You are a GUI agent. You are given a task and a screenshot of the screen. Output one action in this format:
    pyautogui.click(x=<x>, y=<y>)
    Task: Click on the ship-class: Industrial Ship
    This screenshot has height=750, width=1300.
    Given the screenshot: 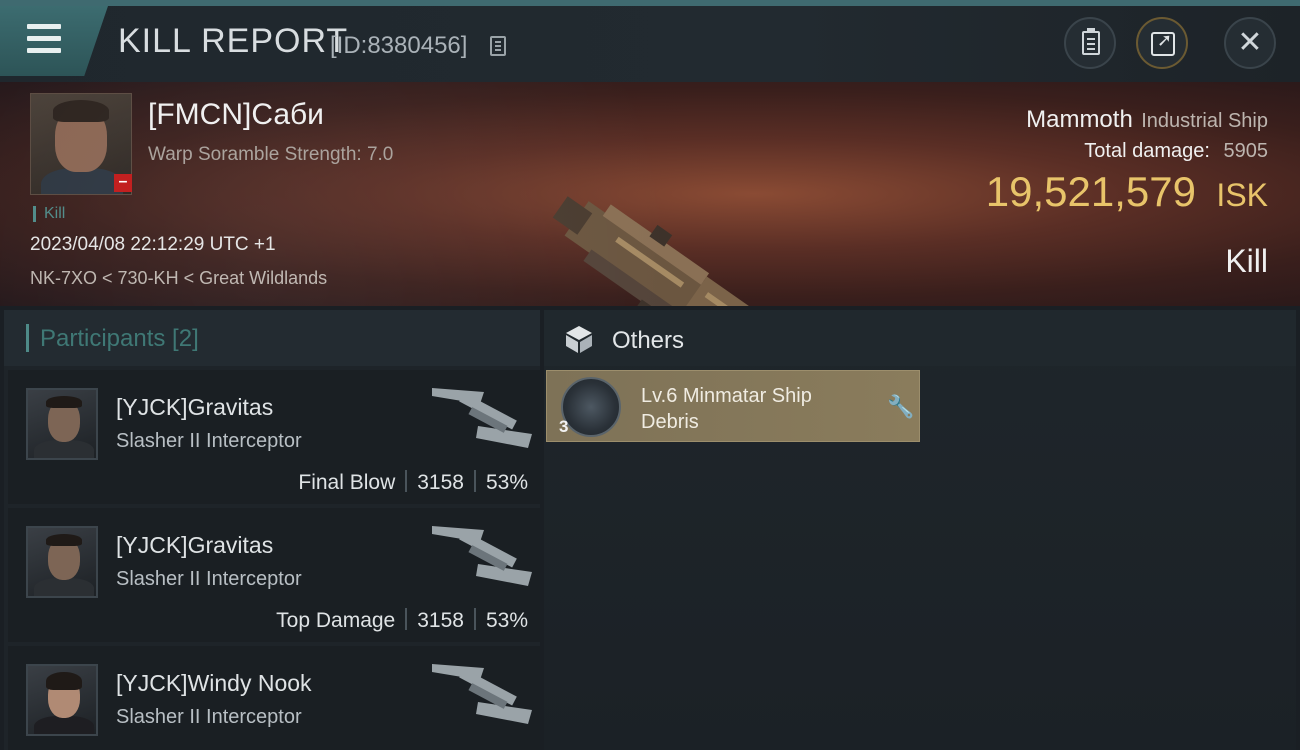 What is the action you would take?
    pyautogui.click(x=1204, y=121)
    